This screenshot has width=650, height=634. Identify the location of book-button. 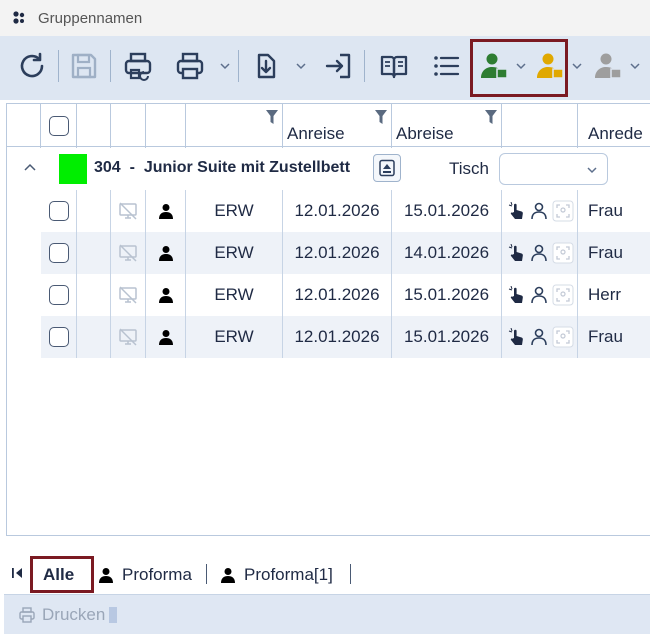
(394, 66).